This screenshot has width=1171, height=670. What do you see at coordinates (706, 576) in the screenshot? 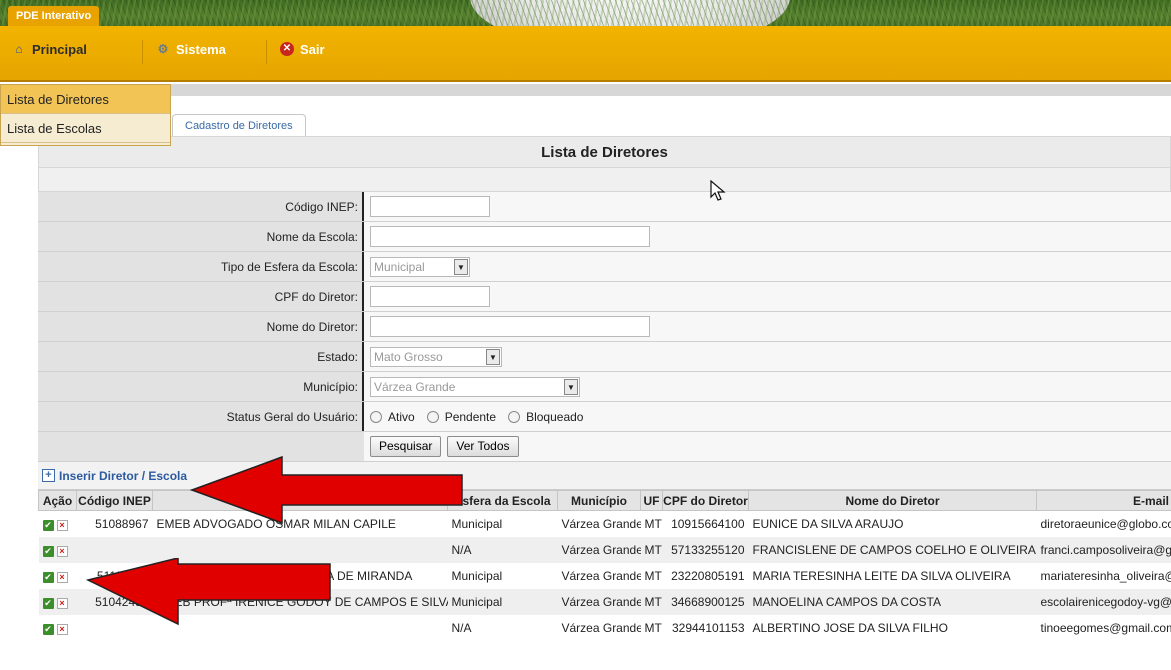
I see `cell-cpf: 23220805191` at bounding box center [706, 576].